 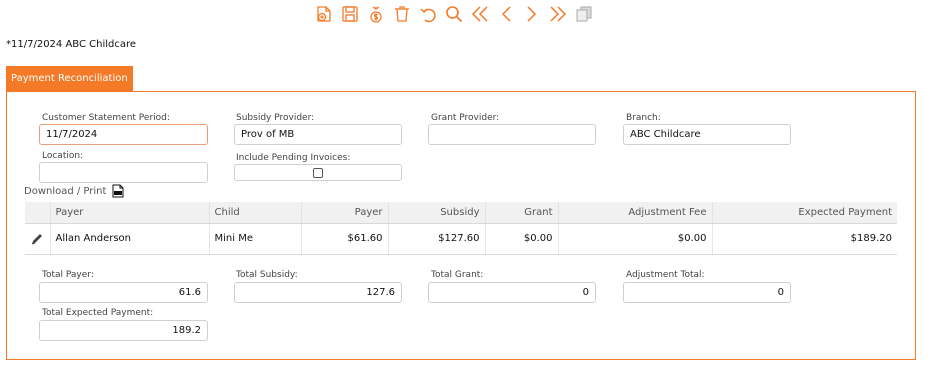 What do you see at coordinates (267, 275) in the screenshot?
I see `total-subsidy-label: Total Subsidy:` at bounding box center [267, 275].